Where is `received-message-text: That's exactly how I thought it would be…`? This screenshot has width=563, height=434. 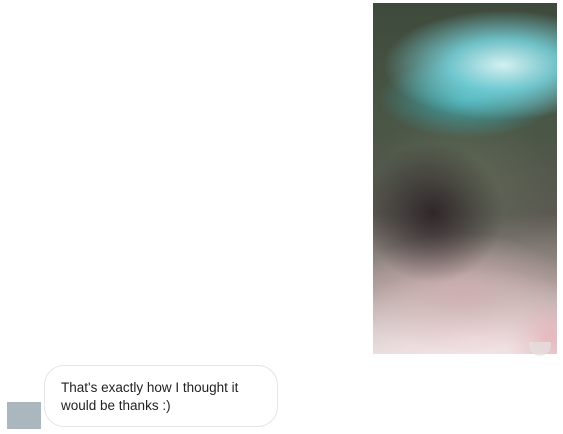
received-message-text: That's exactly how I thought it would be… is located at coordinates (150, 396).